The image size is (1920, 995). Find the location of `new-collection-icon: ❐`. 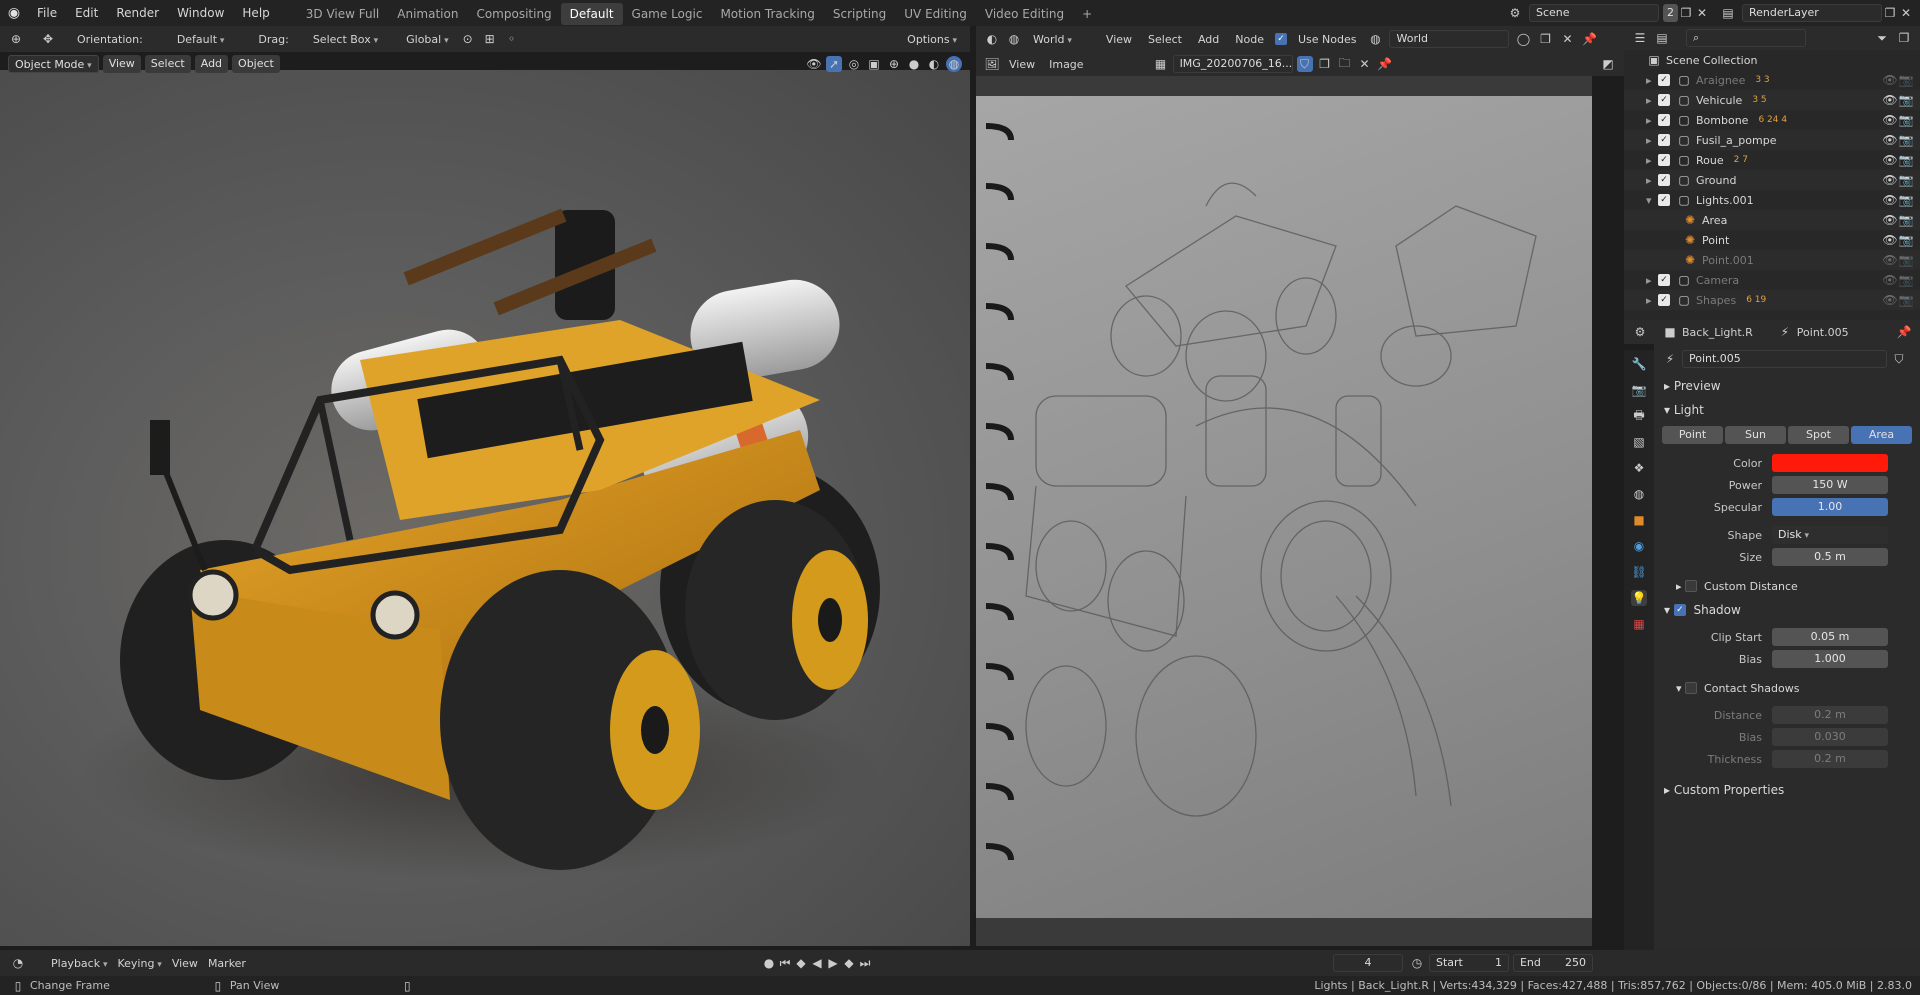

new-collection-icon: ❐ is located at coordinates (1904, 38).